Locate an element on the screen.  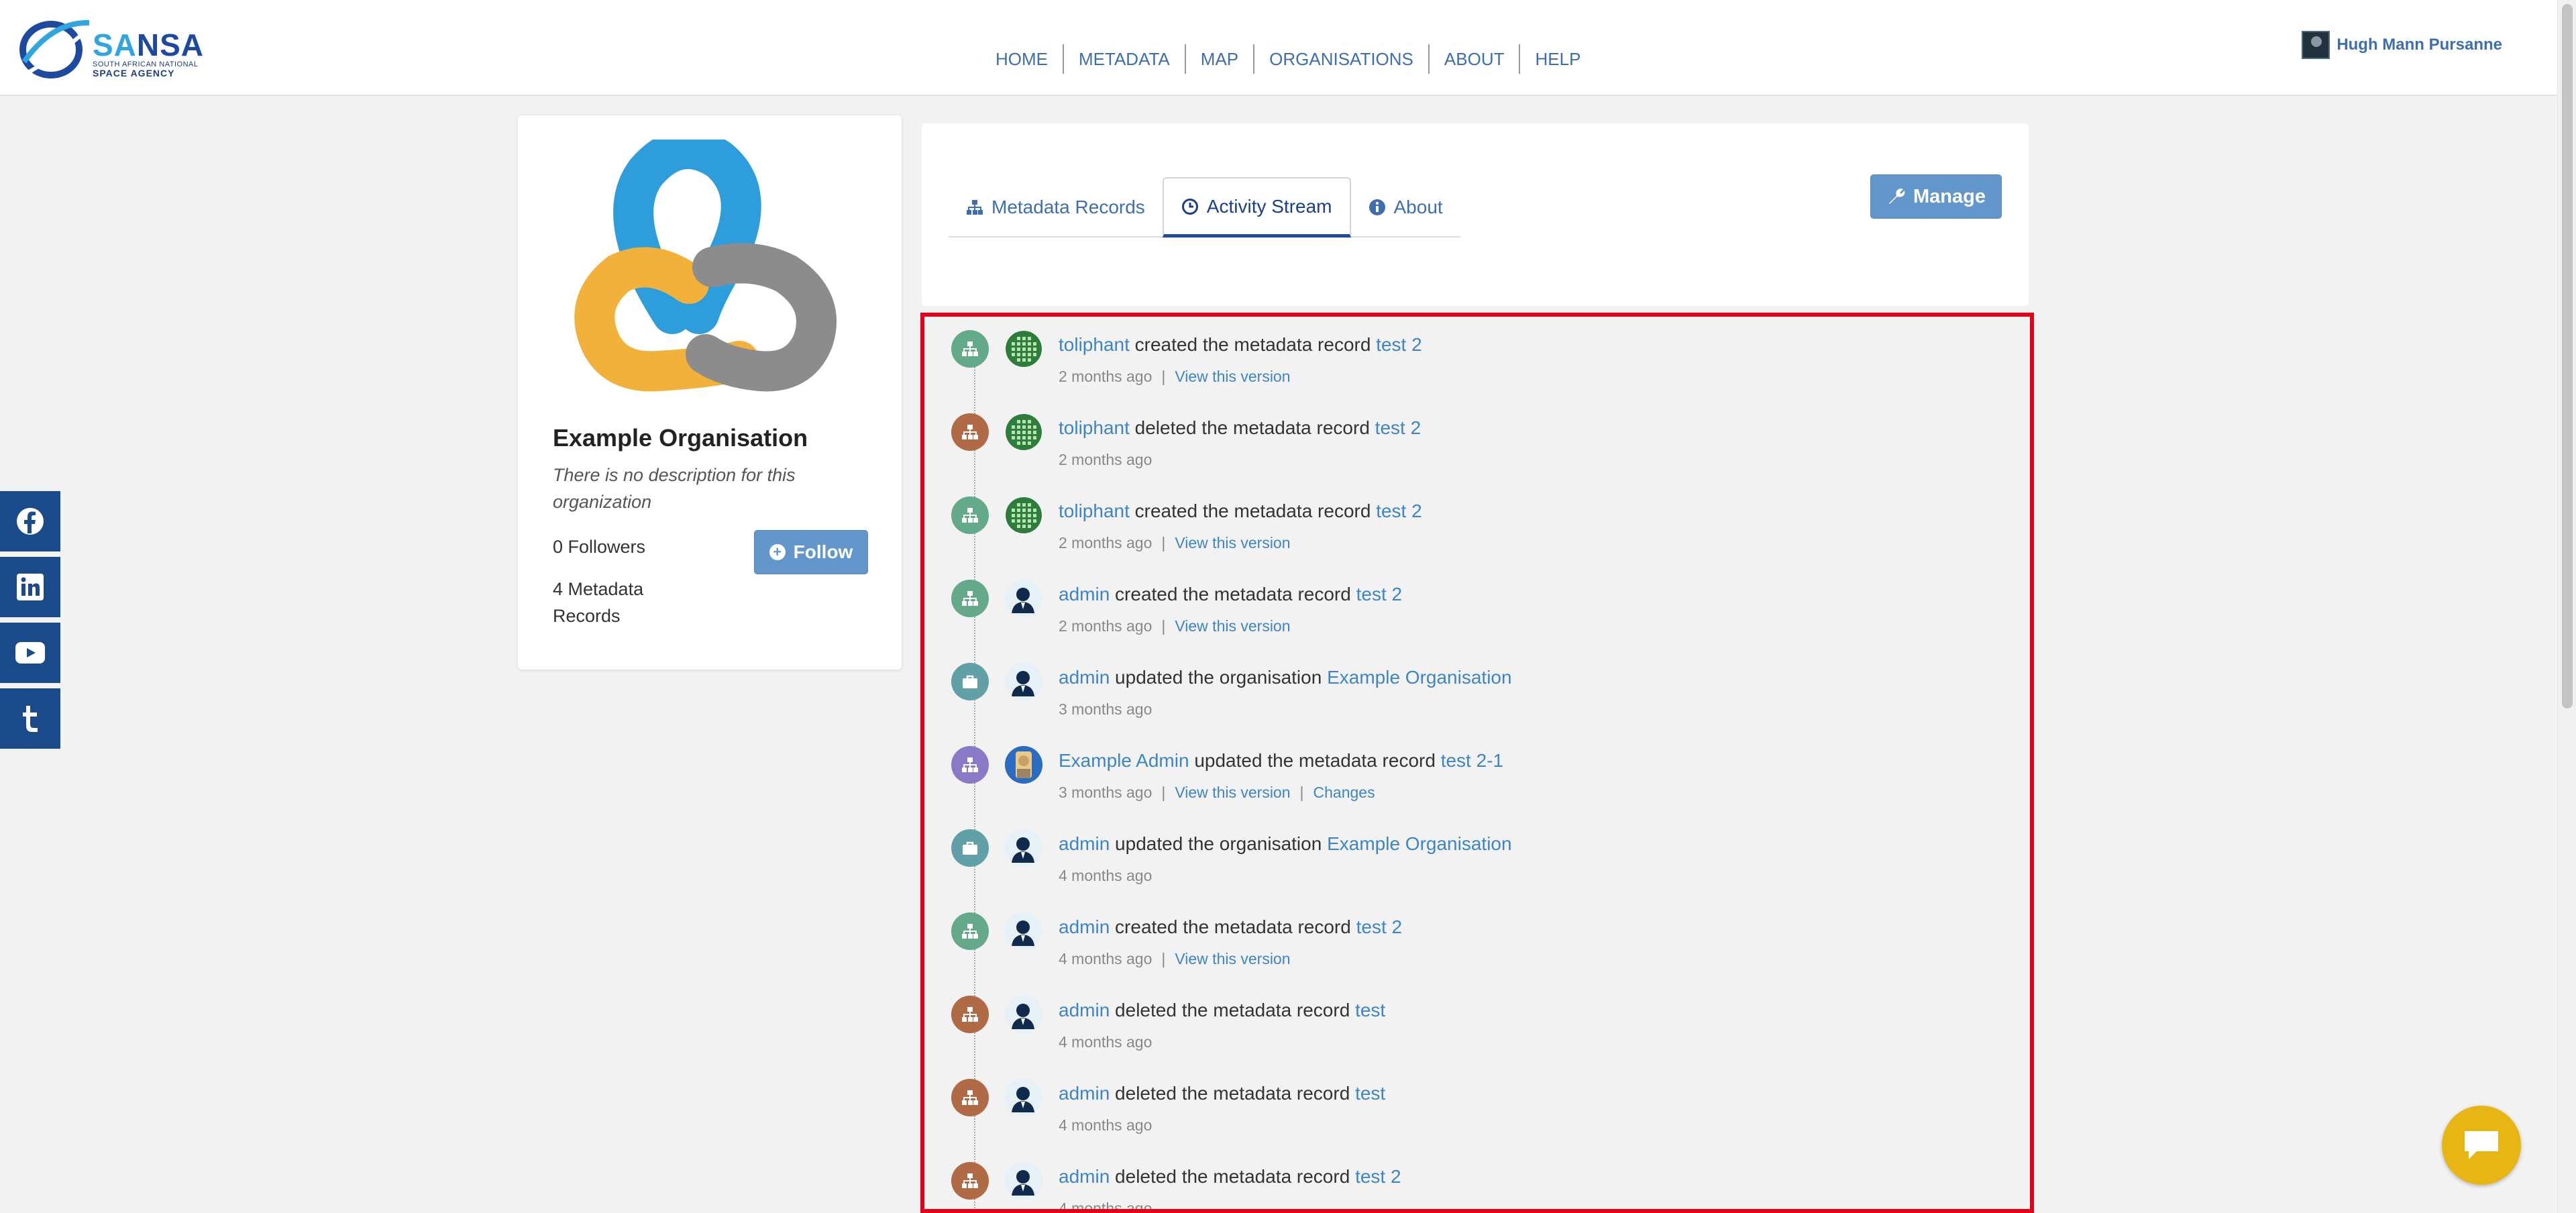
plus-circle-icon: + is located at coordinates (777, 552).